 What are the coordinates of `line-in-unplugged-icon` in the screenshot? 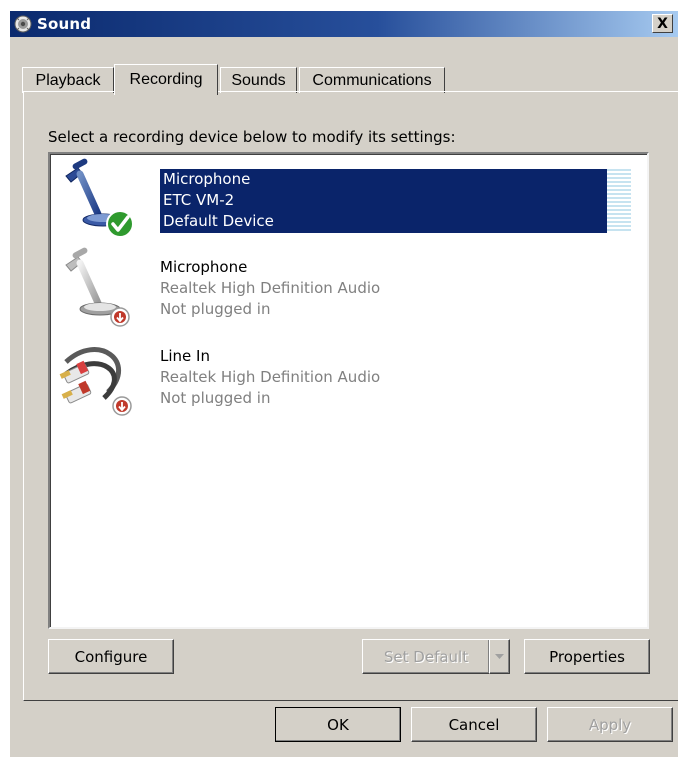 It's located at (95, 381).